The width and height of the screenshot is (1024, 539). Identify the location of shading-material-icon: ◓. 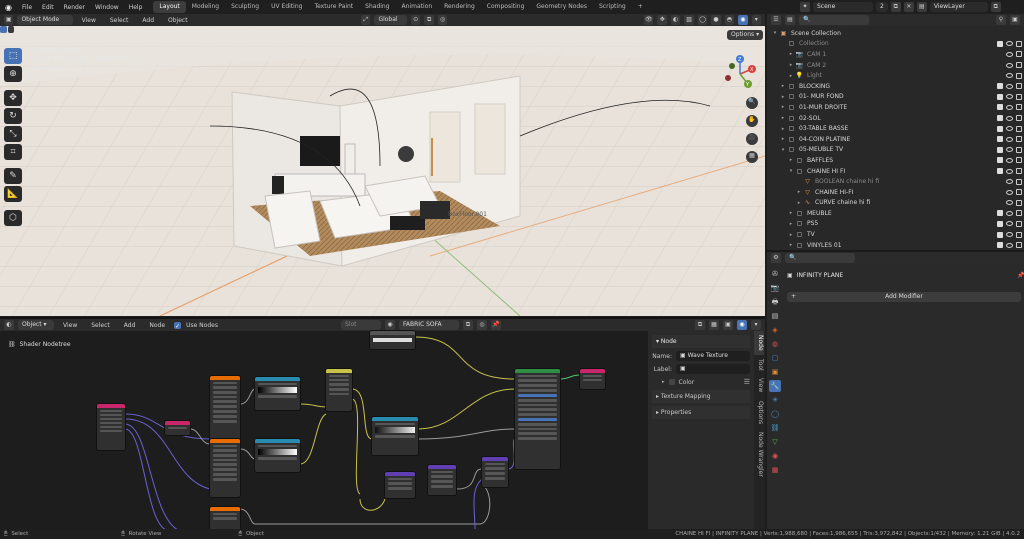
(729, 20).